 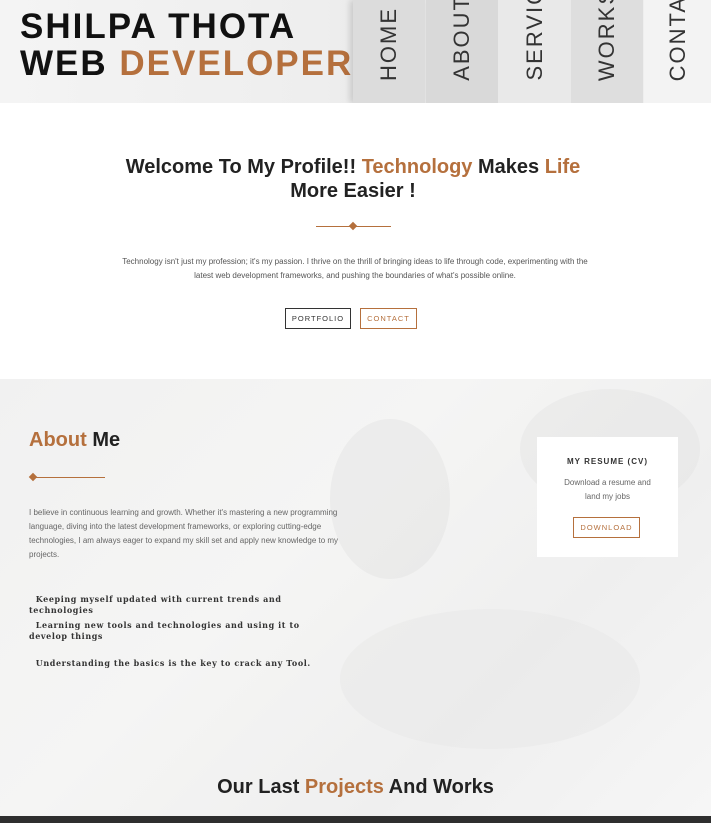 What do you see at coordinates (261, 787) in the screenshot?
I see `projects-title-prefix: Our Last` at bounding box center [261, 787].